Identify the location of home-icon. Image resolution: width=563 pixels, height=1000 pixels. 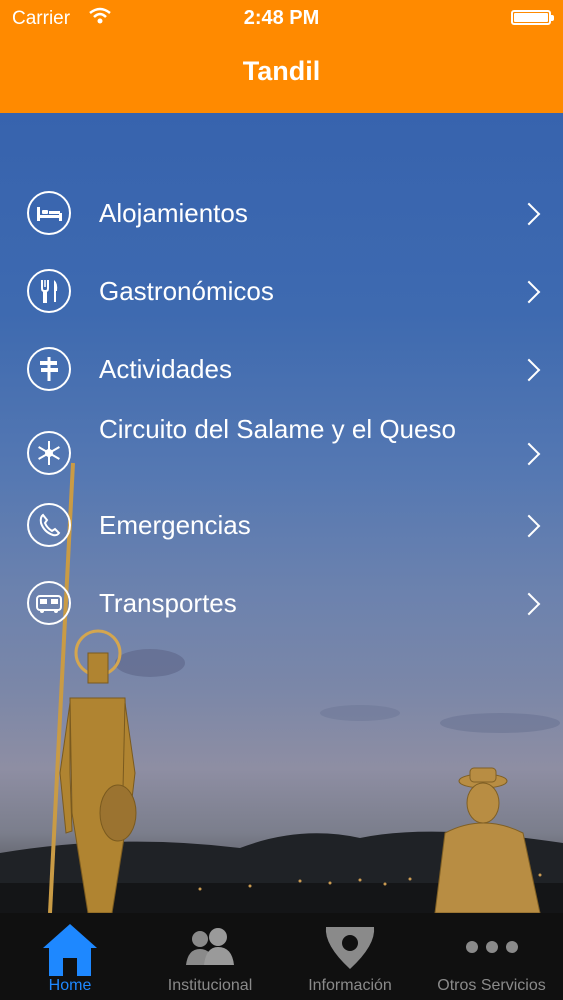
(70, 952).